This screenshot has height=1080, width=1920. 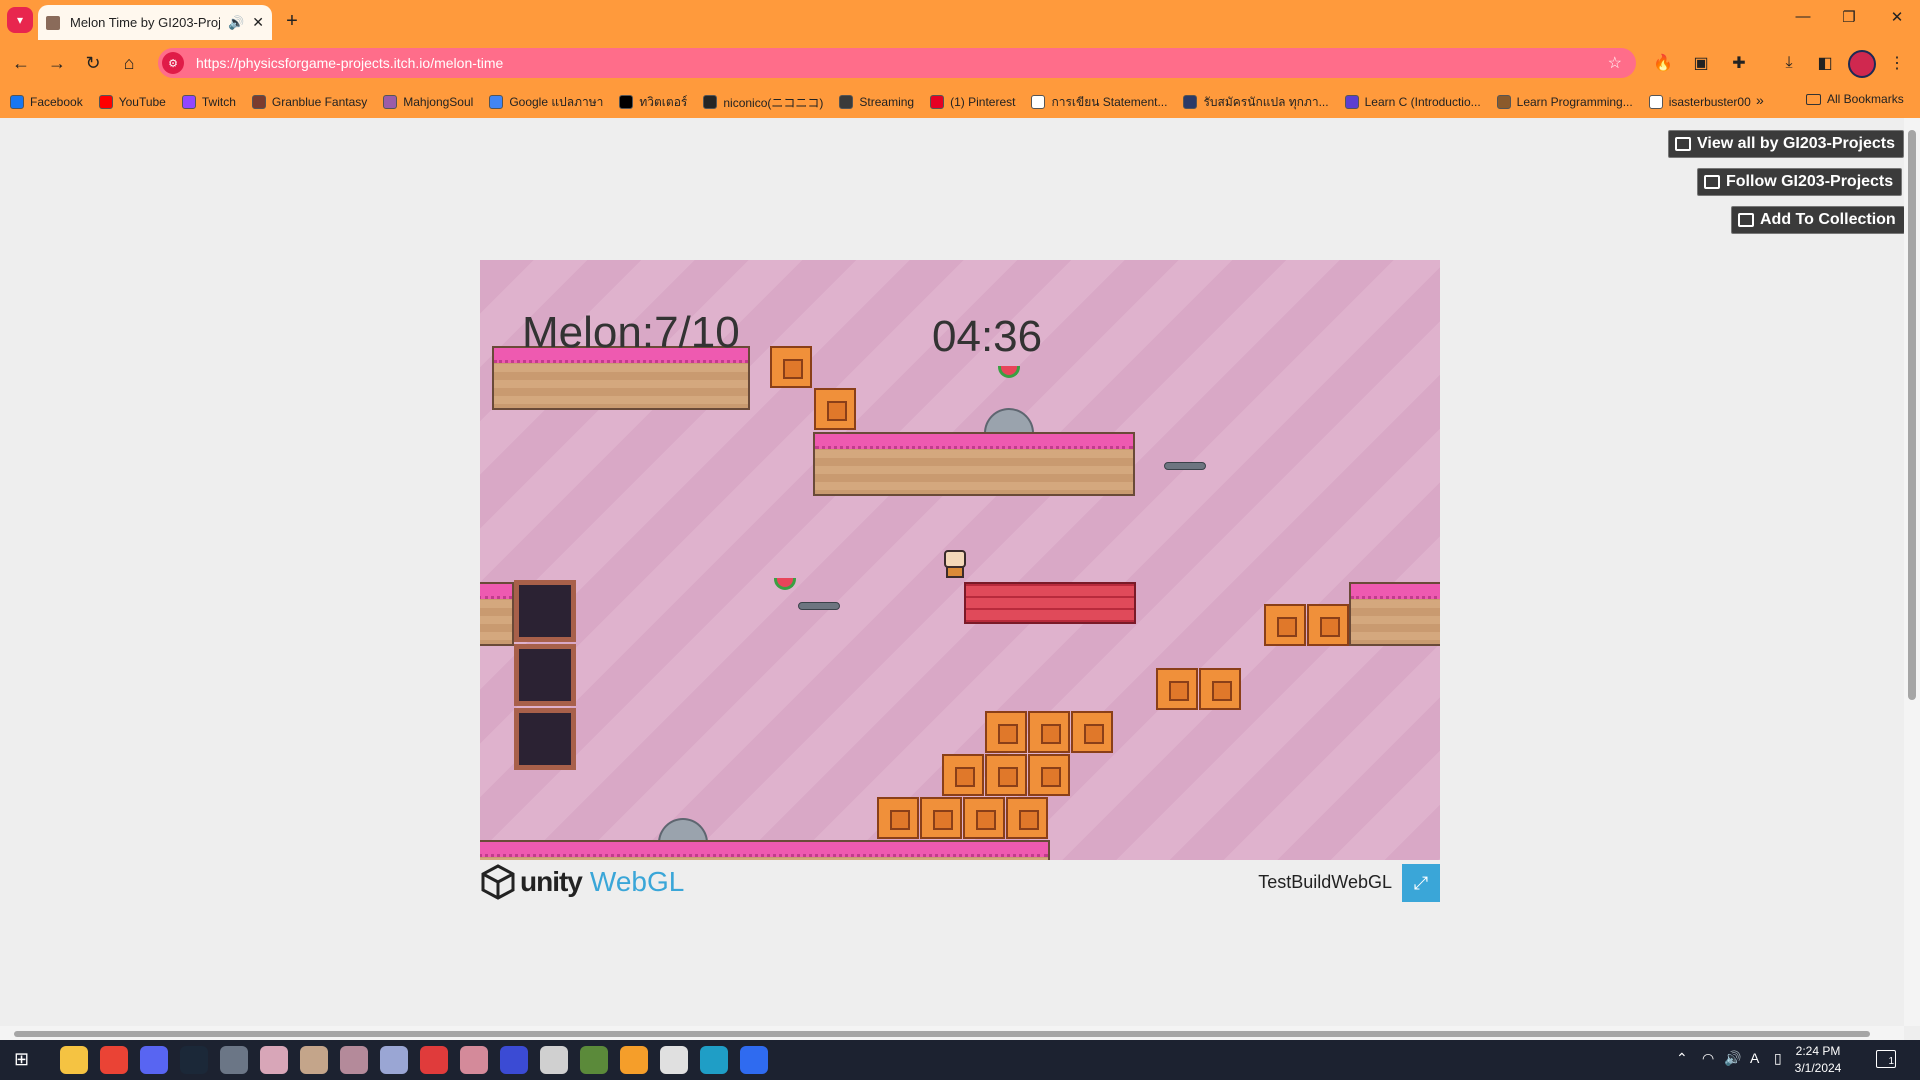 What do you see at coordinates (319, 102) in the screenshot?
I see `bookmark-label: Granblue Fantasy` at bounding box center [319, 102].